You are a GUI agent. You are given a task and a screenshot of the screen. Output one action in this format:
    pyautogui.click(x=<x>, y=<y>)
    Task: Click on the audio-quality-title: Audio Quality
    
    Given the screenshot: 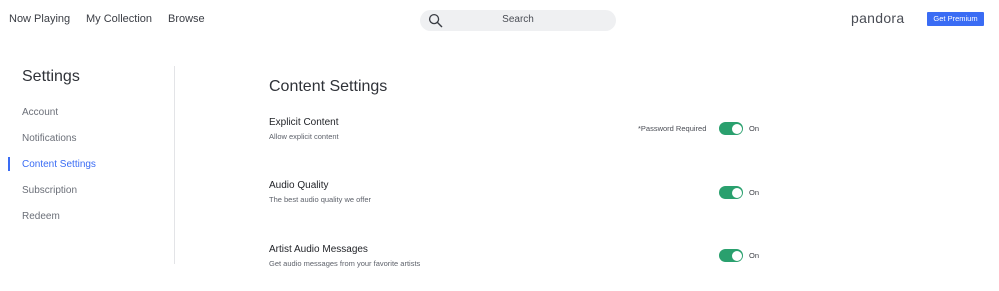 What is the action you would take?
    pyautogui.click(x=299, y=185)
    